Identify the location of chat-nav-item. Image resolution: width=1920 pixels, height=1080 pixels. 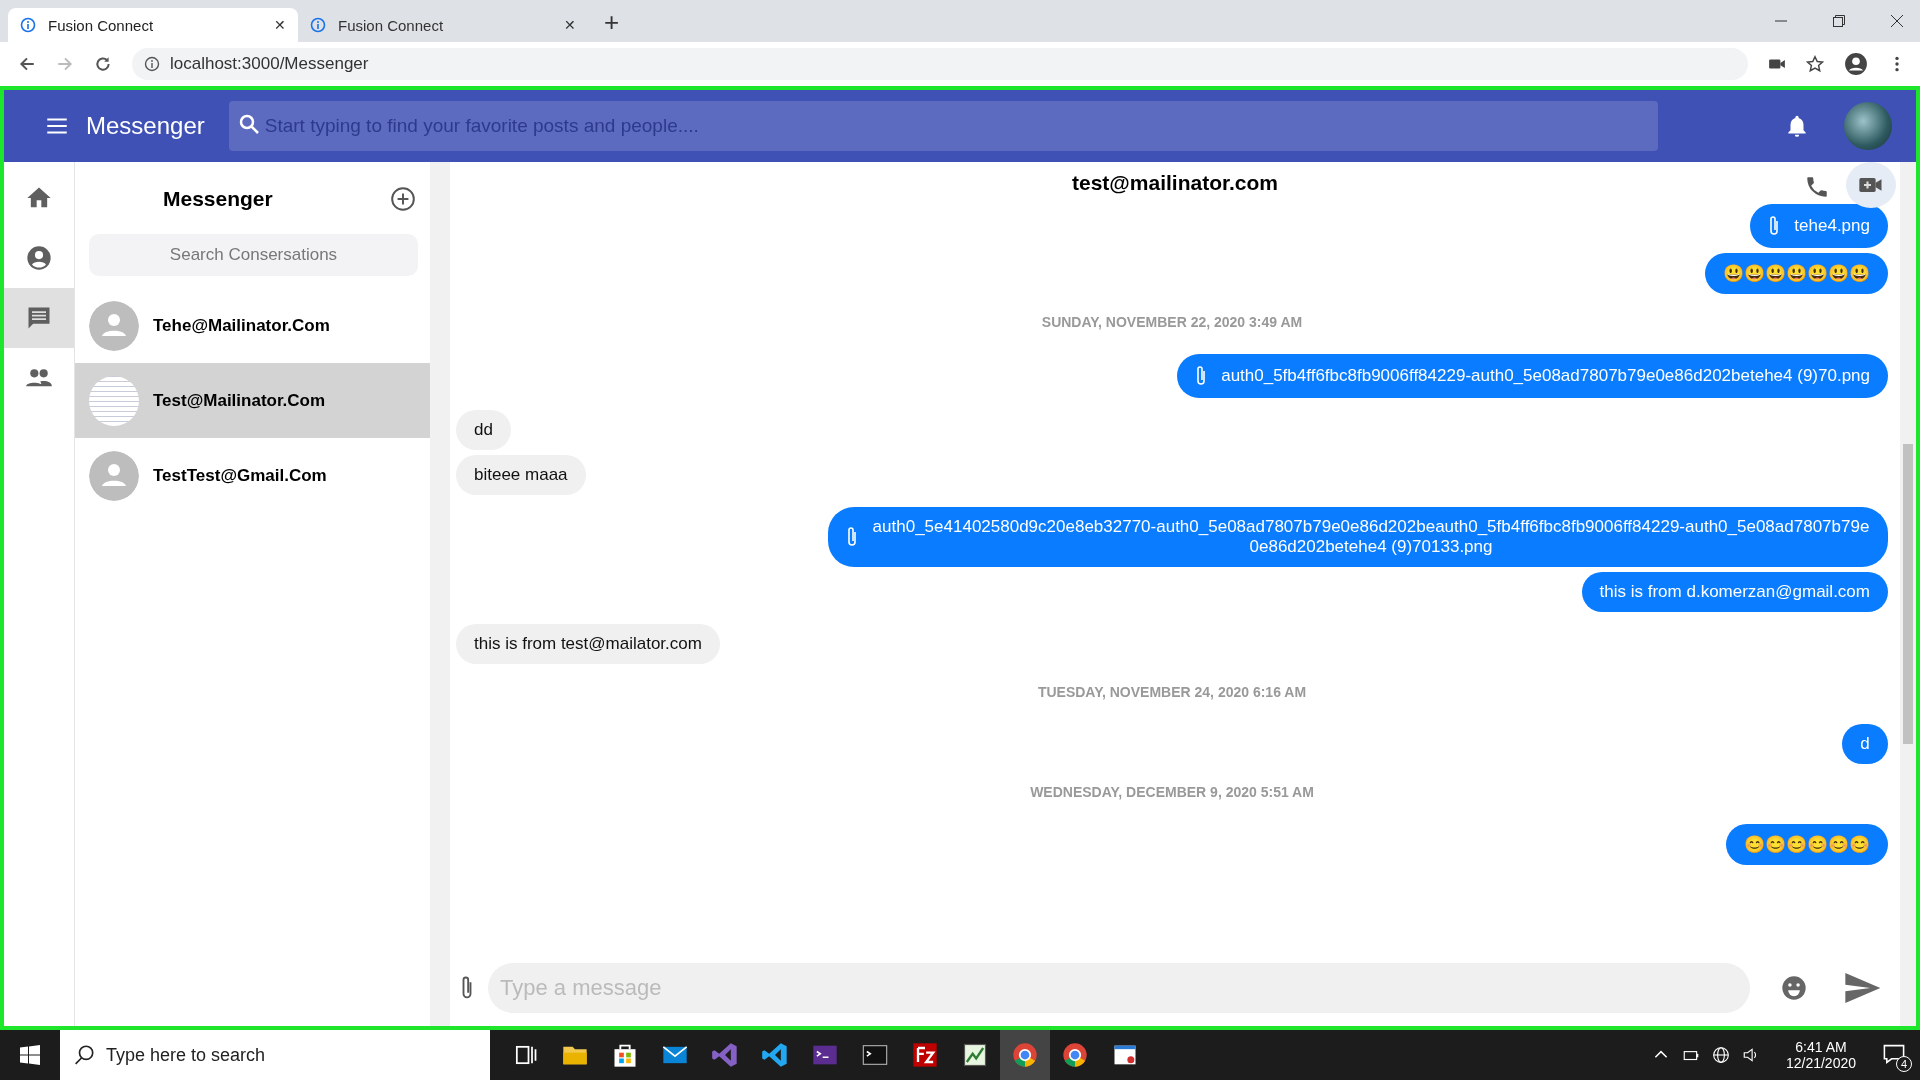
(39, 318).